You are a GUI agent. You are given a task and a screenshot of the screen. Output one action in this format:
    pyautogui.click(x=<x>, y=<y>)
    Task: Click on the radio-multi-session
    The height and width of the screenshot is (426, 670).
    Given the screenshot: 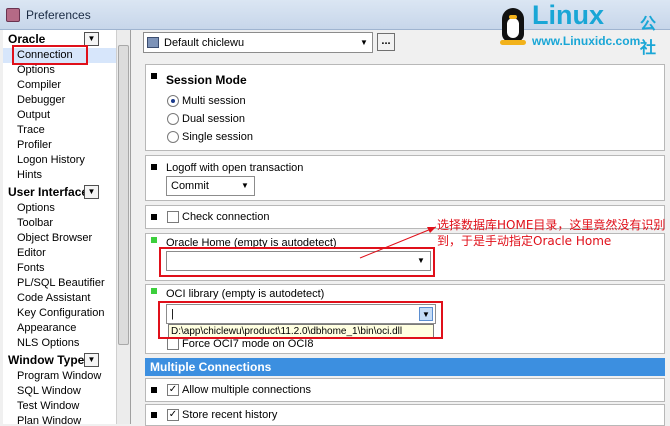 What is the action you would take?
    pyautogui.click(x=173, y=101)
    